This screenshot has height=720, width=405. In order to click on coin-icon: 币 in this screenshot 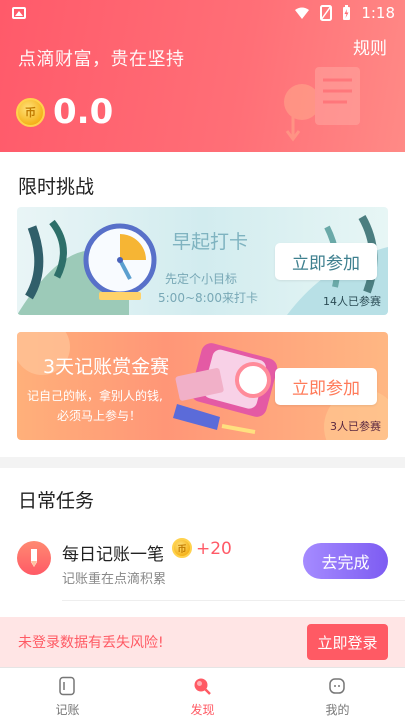, I will do `click(30, 112)`.